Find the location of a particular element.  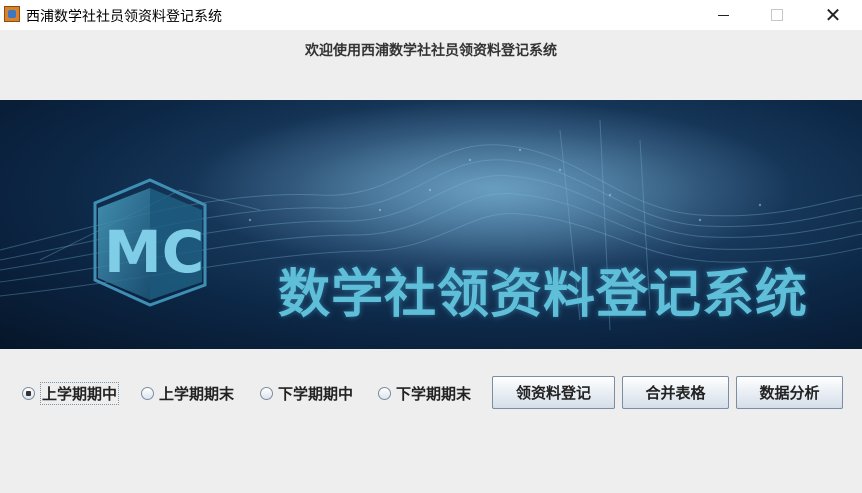

radio-label: 上学期期末 is located at coordinates (197, 393).